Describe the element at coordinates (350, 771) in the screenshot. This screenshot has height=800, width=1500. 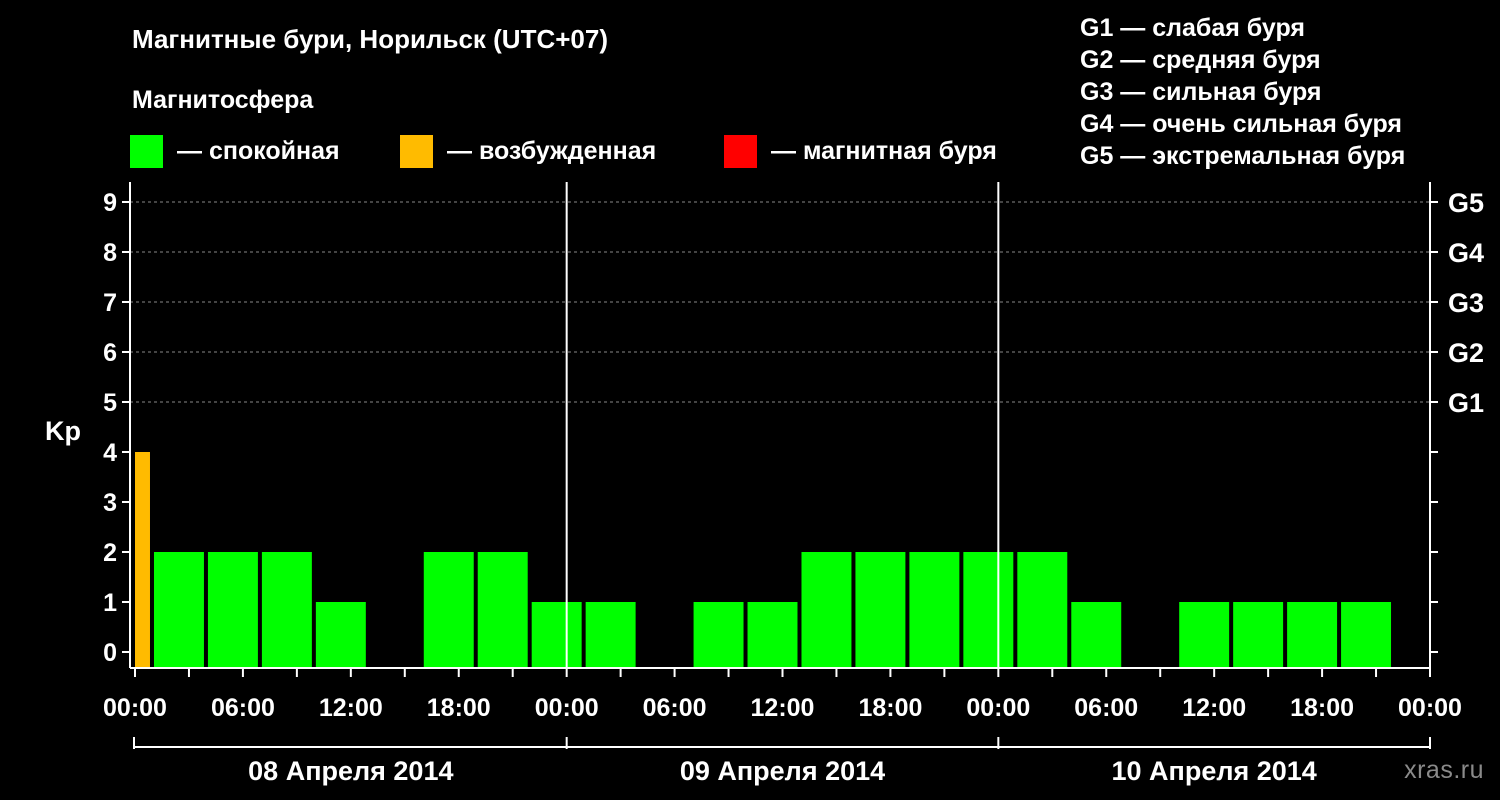
I see `day-label: 08 Апреля 2014` at that location.